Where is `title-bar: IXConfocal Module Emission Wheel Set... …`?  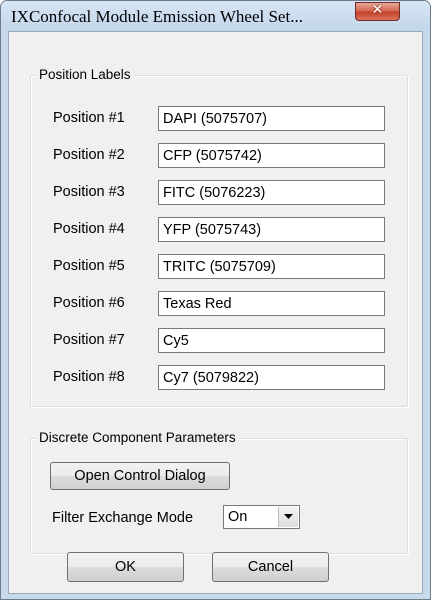 title-bar: IXConfocal Module Emission Wheel Set... … is located at coordinates (215, 16).